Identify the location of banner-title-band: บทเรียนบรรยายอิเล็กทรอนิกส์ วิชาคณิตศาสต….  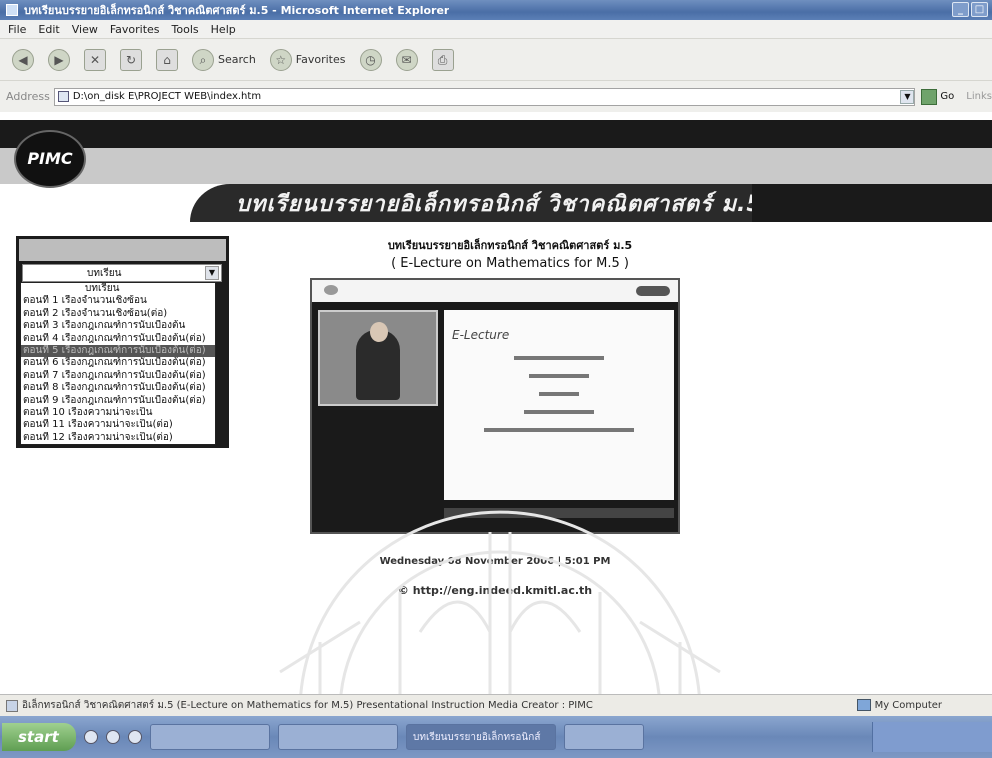
(591, 203).